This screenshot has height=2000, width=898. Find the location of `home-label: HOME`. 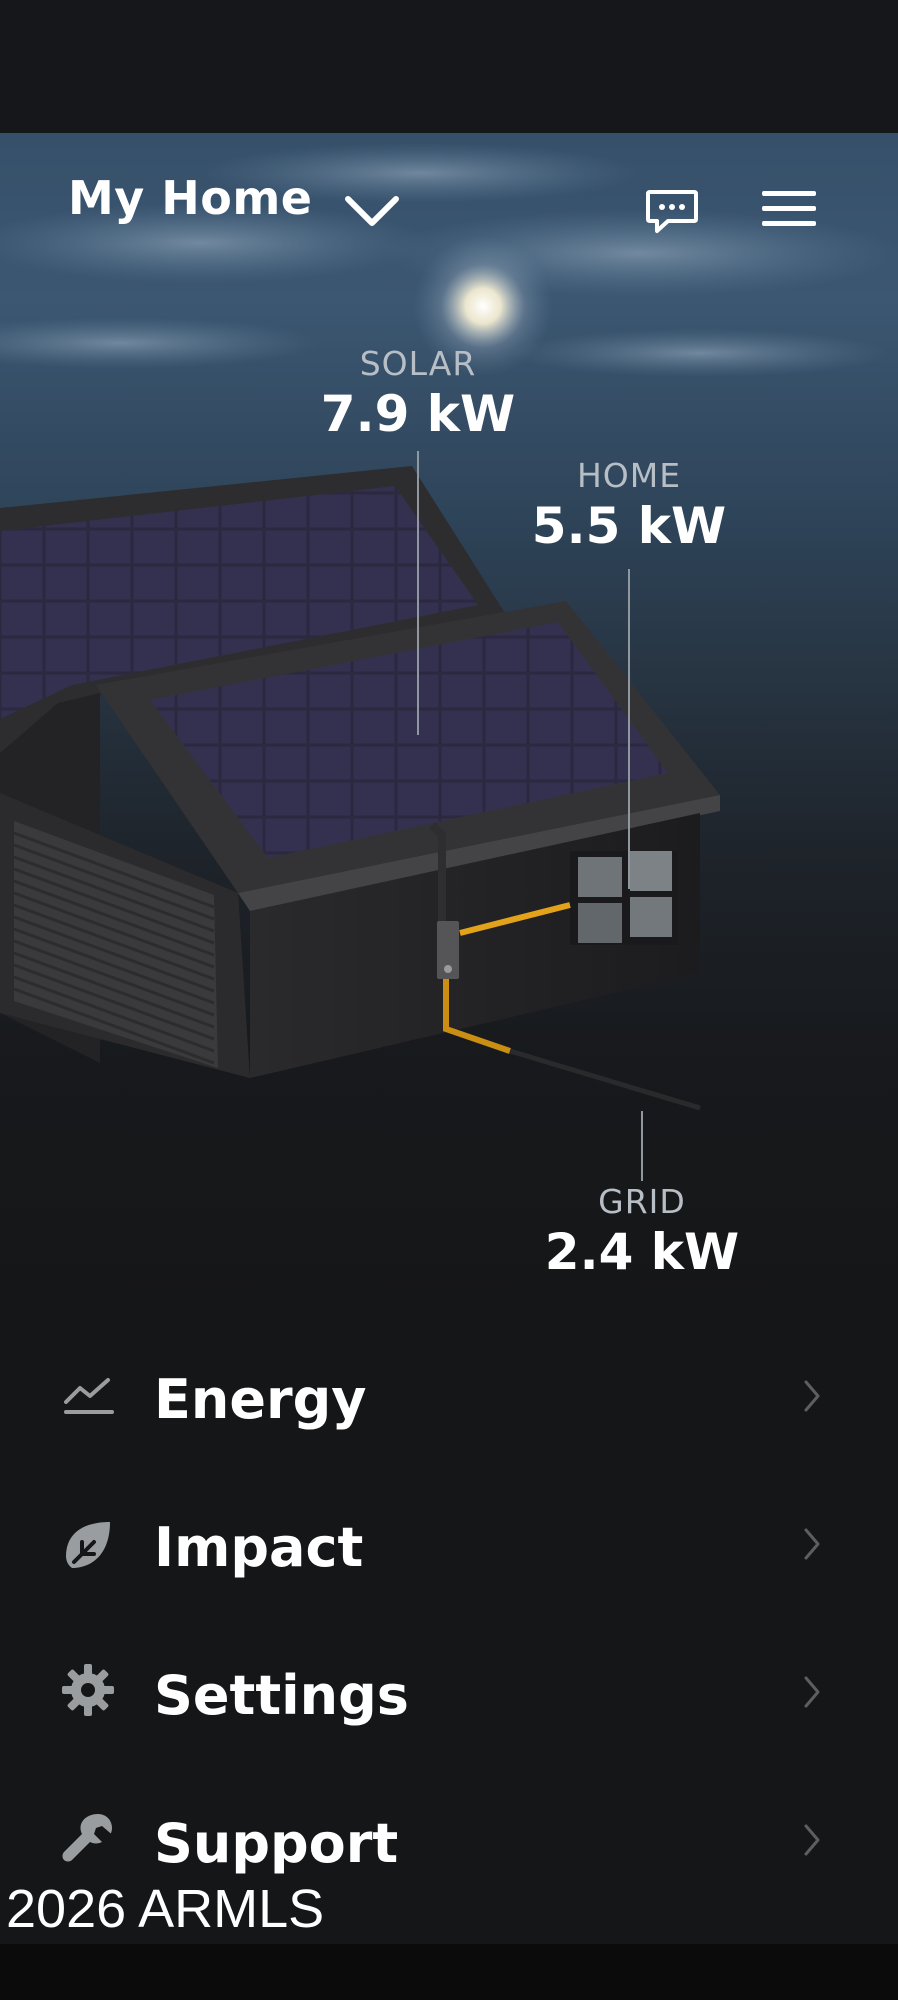

home-label: HOME is located at coordinates (629, 475).